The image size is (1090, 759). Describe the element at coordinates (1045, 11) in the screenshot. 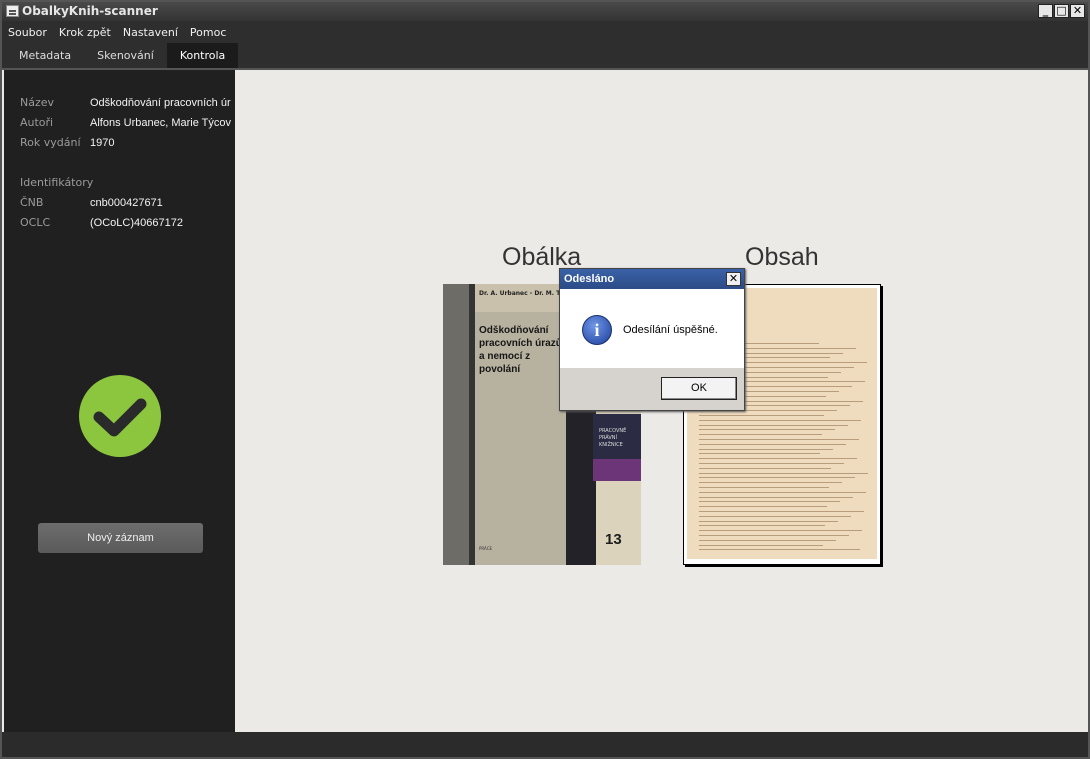

I see `minimize-button: _` at that location.